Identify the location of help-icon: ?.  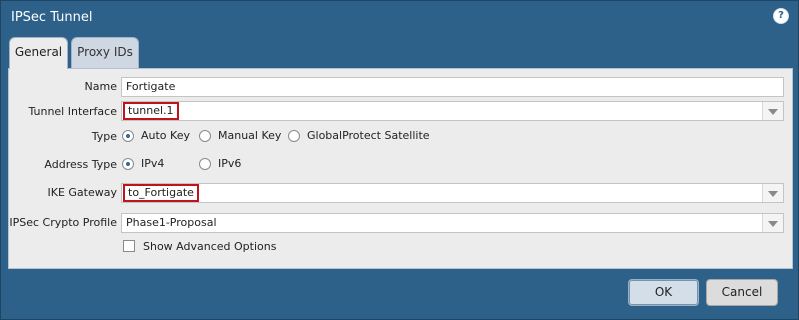
(781, 16).